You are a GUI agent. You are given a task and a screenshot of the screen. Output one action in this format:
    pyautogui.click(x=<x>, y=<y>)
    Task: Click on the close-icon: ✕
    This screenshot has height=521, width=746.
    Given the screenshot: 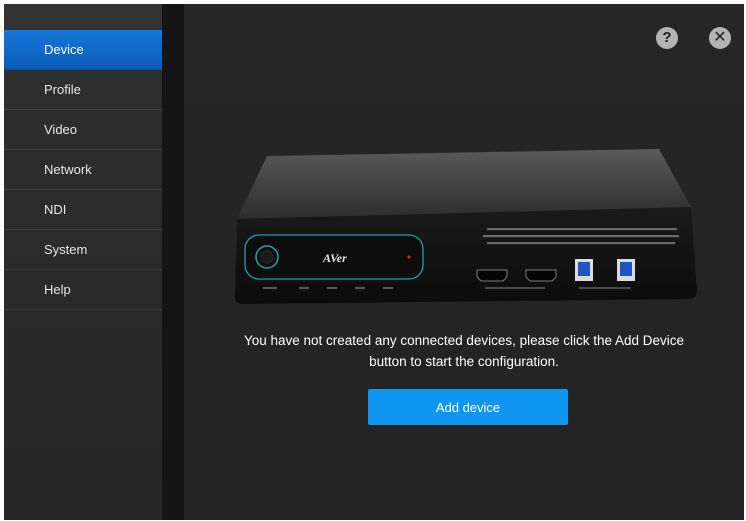 What is the action you would take?
    pyautogui.click(x=720, y=38)
    